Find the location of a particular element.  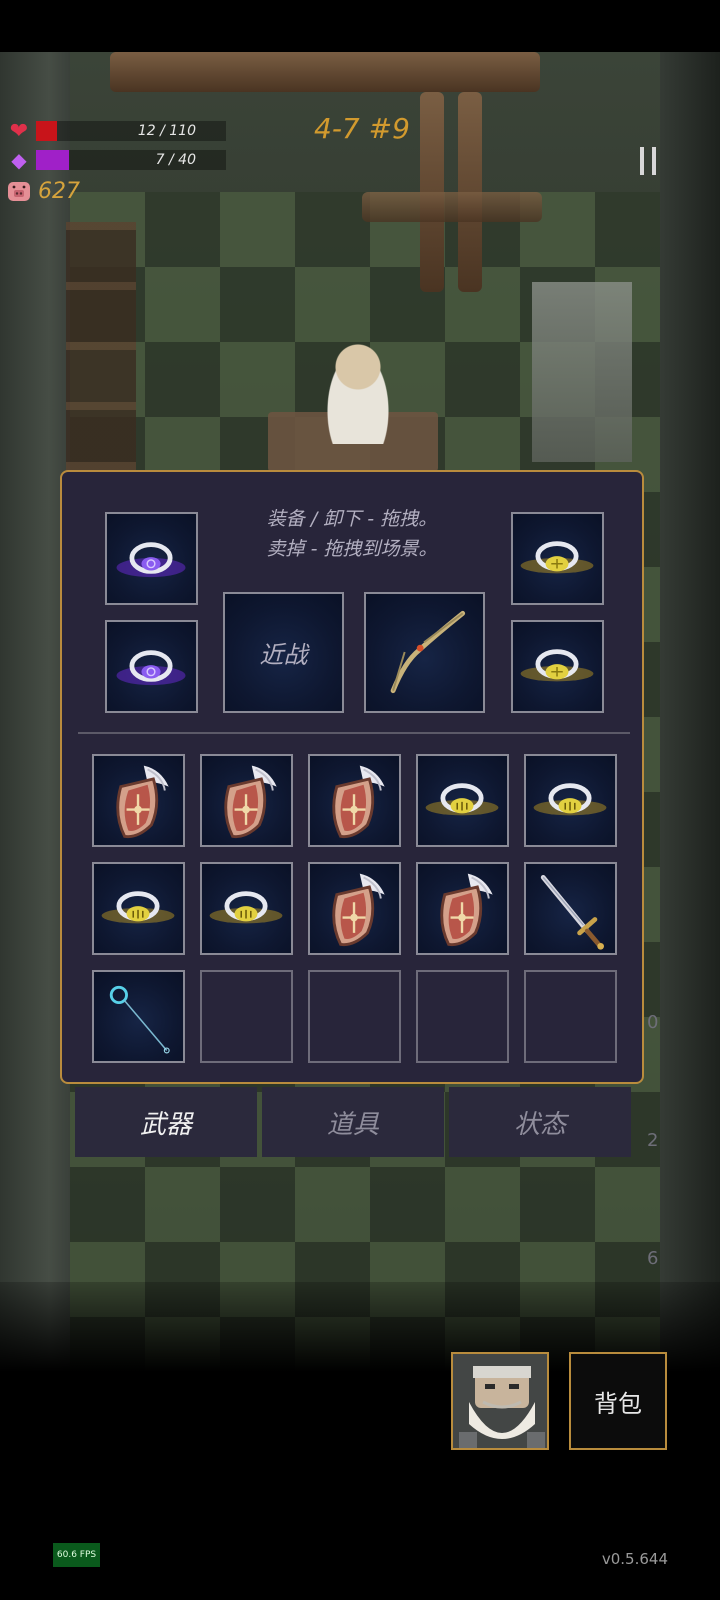

alchemy-machine is located at coordinates (582, 372).